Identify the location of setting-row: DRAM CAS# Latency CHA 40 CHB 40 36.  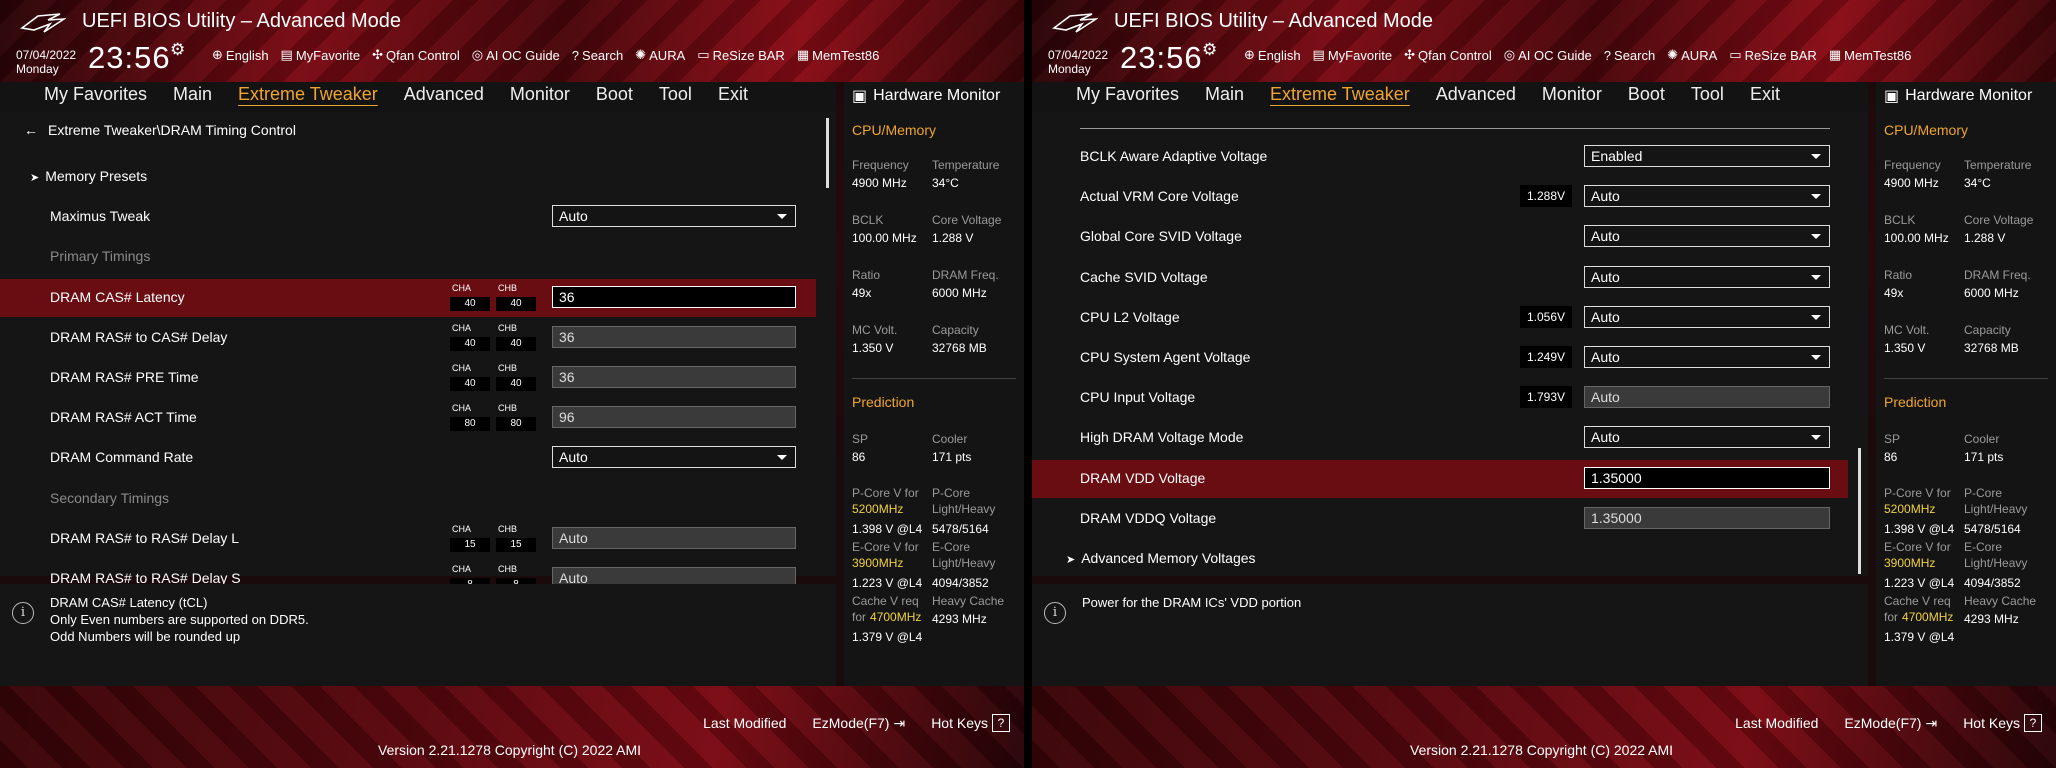
(408, 297).